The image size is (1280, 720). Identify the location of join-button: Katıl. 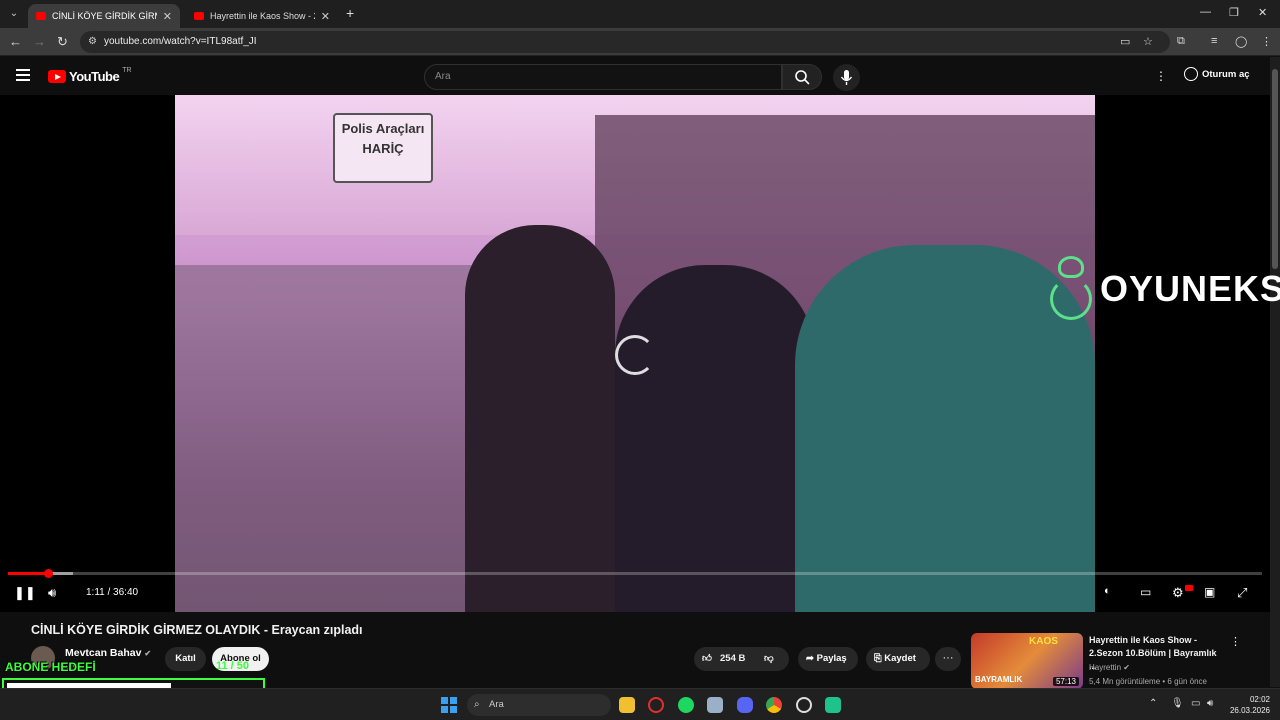
(185, 659).